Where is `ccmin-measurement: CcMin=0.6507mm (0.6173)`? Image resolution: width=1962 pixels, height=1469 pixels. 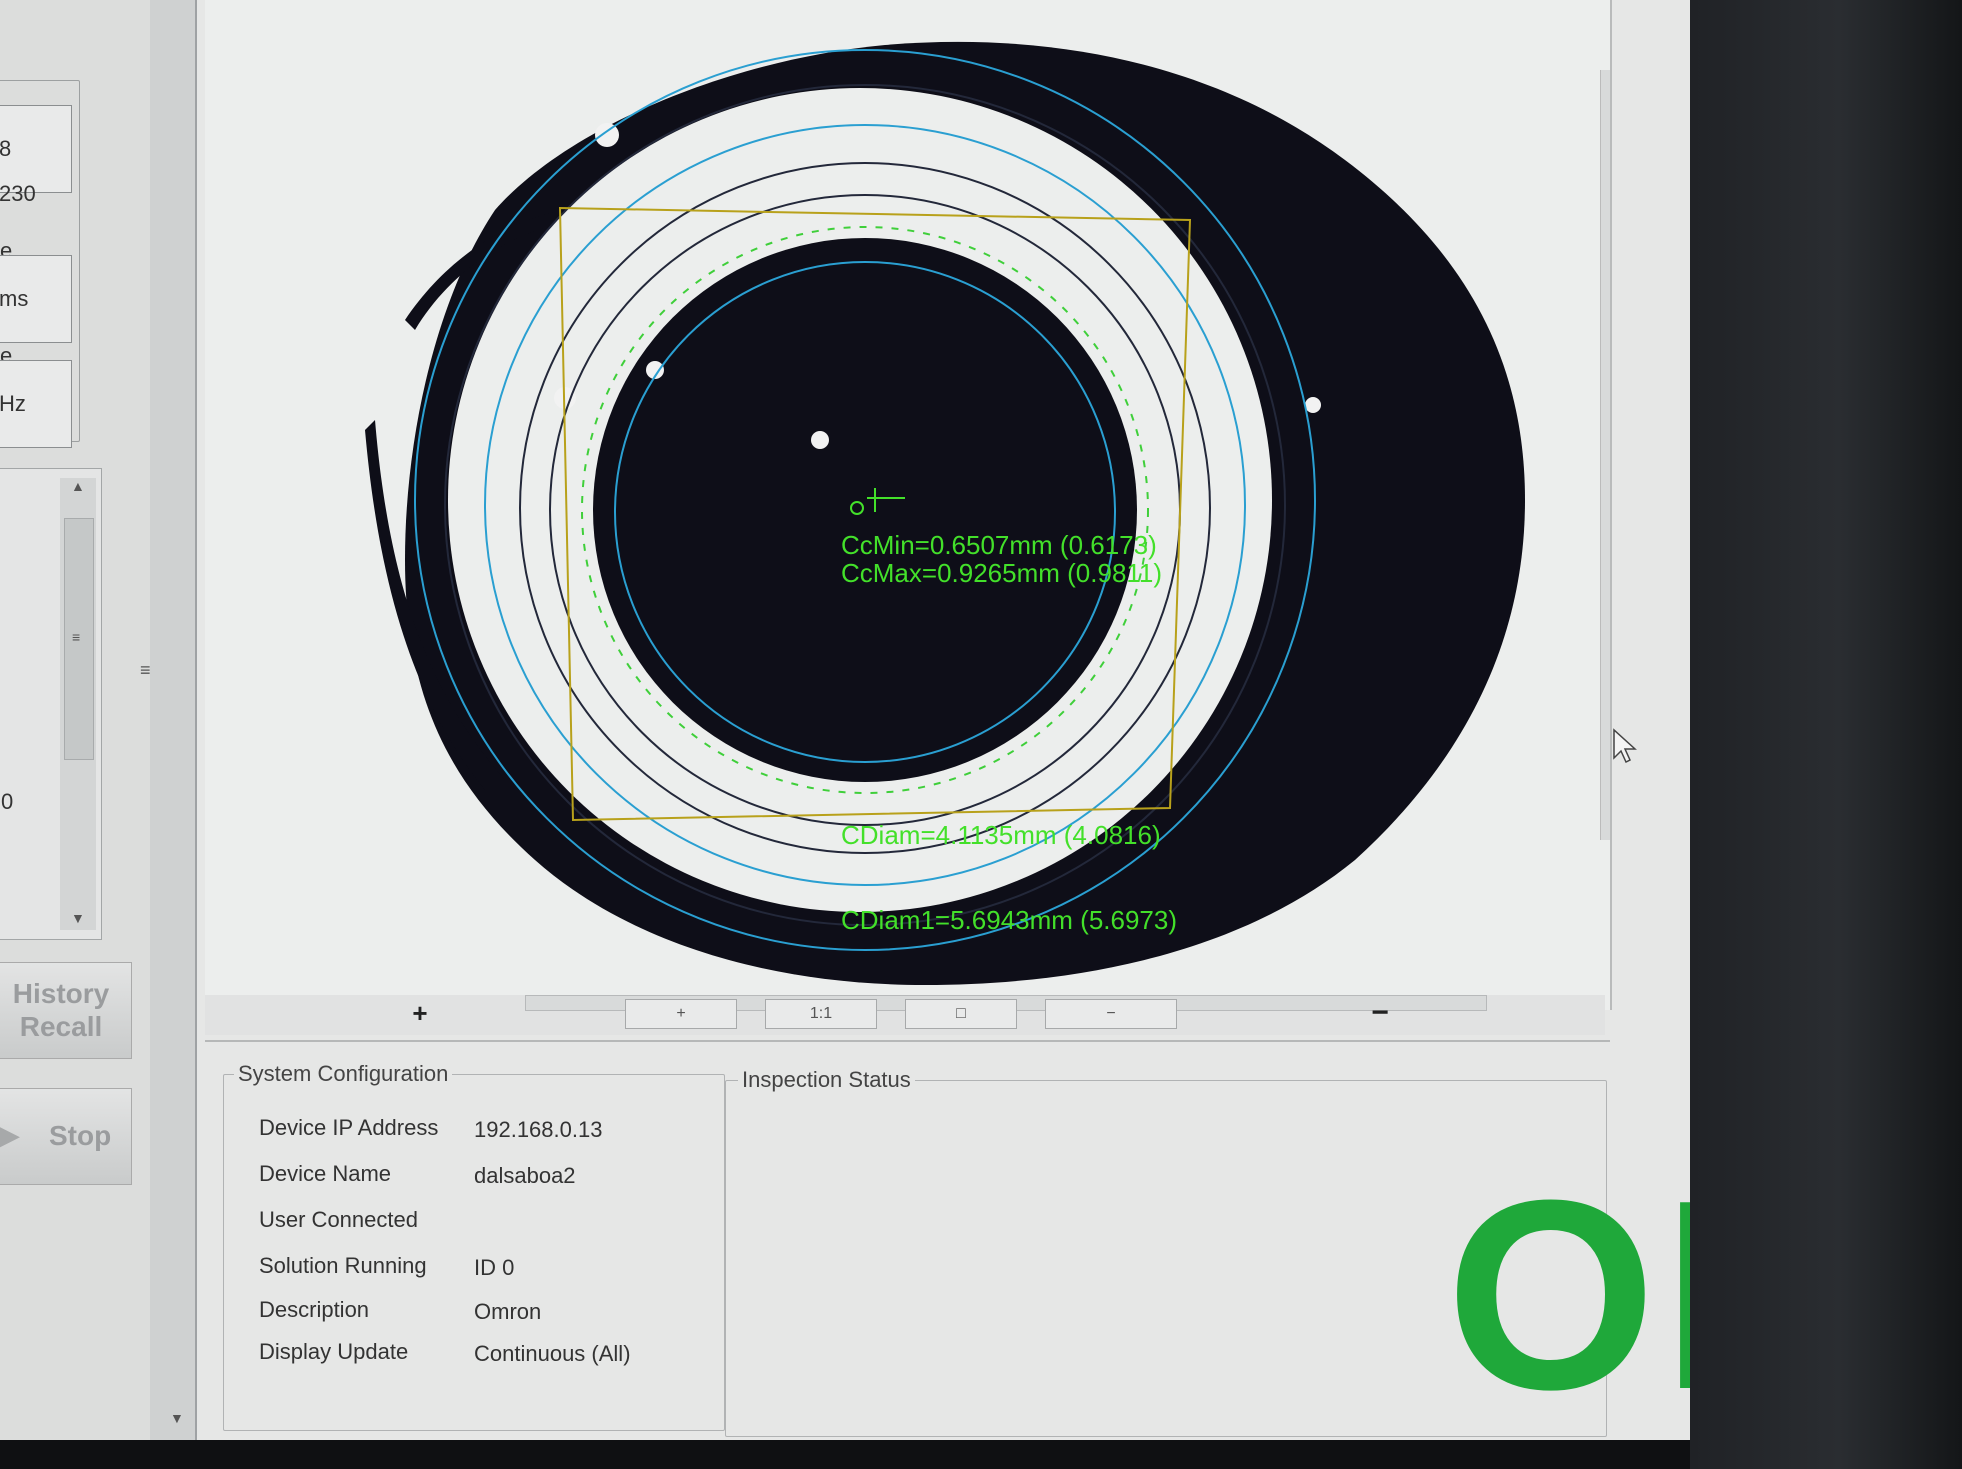 ccmin-measurement: CcMin=0.6507mm (0.6173) is located at coordinates (999, 545).